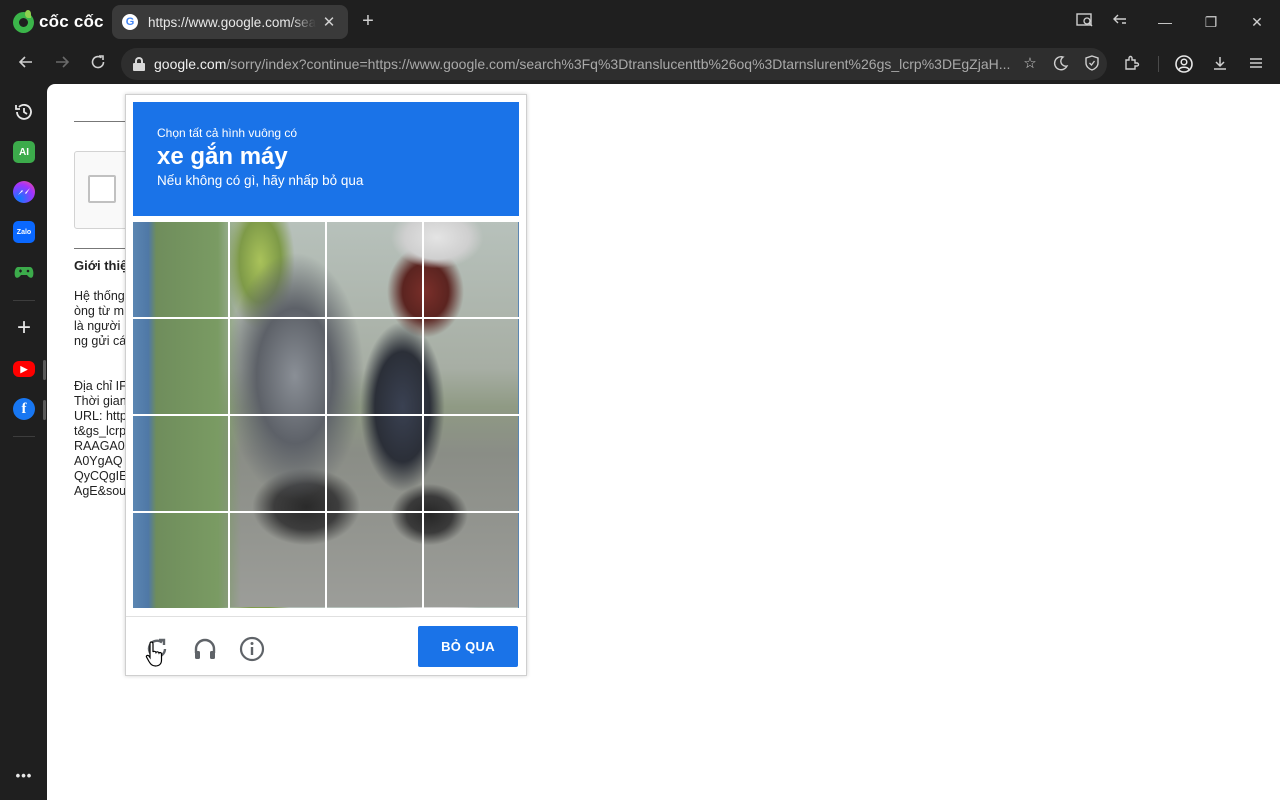  I want to click on sidebar-item-youtube: ▶, so click(24, 369).